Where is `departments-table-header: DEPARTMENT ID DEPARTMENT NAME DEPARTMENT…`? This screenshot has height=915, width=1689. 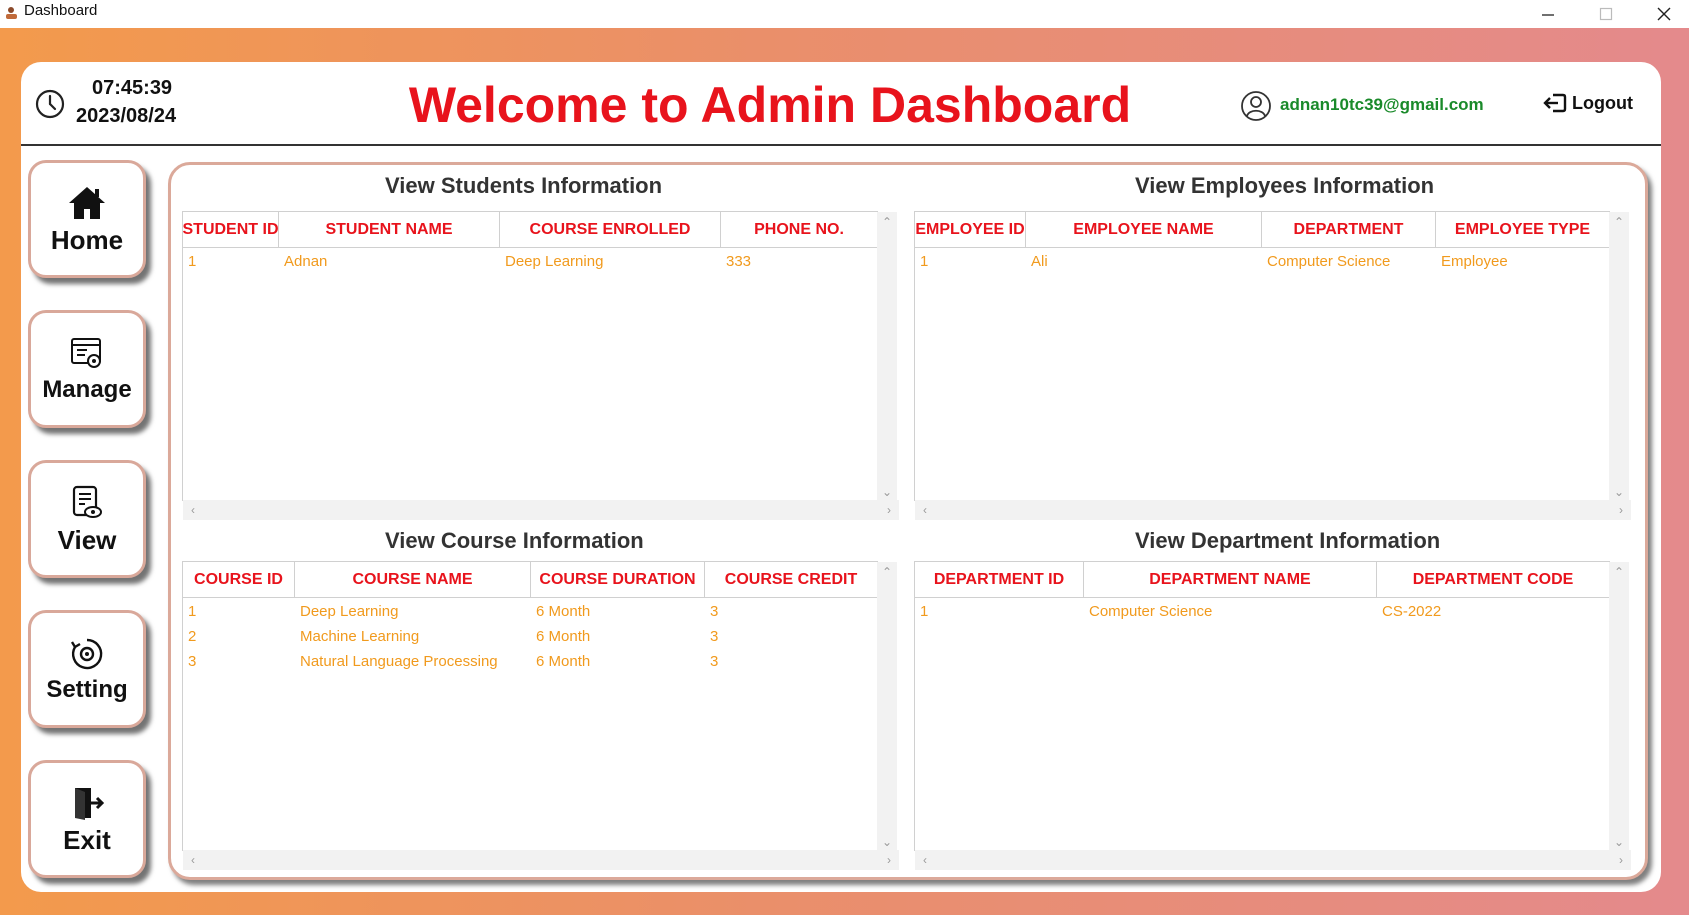
departments-table-header: DEPARTMENT ID DEPARTMENT NAME DEPARTMENT… is located at coordinates (1262, 580).